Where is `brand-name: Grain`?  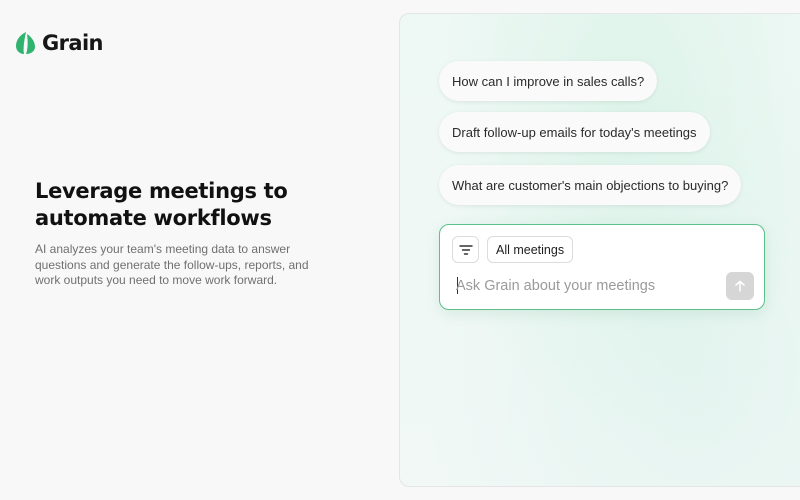
brand-name: Grain is located at coordinates (73, 43).